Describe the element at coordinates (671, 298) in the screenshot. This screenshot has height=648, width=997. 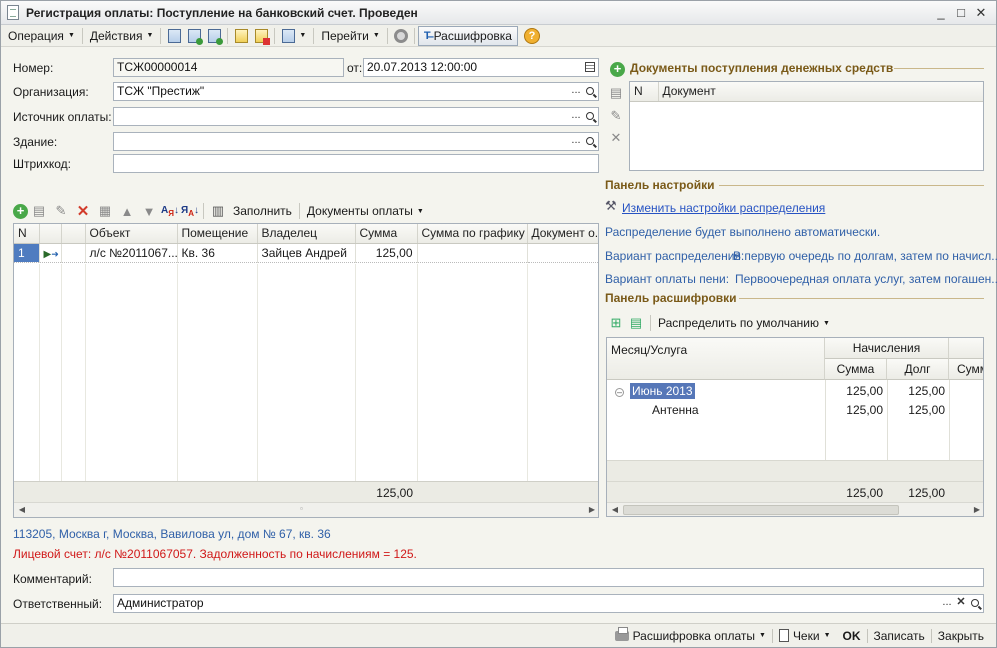
I see `decode-panel-title: Панель расшифровки` at that location.